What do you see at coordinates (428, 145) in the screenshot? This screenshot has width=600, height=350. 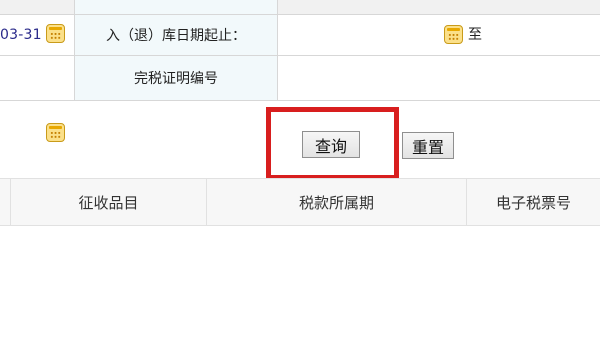 I see `reset-button: 重置` at bounding box center [428, 145].